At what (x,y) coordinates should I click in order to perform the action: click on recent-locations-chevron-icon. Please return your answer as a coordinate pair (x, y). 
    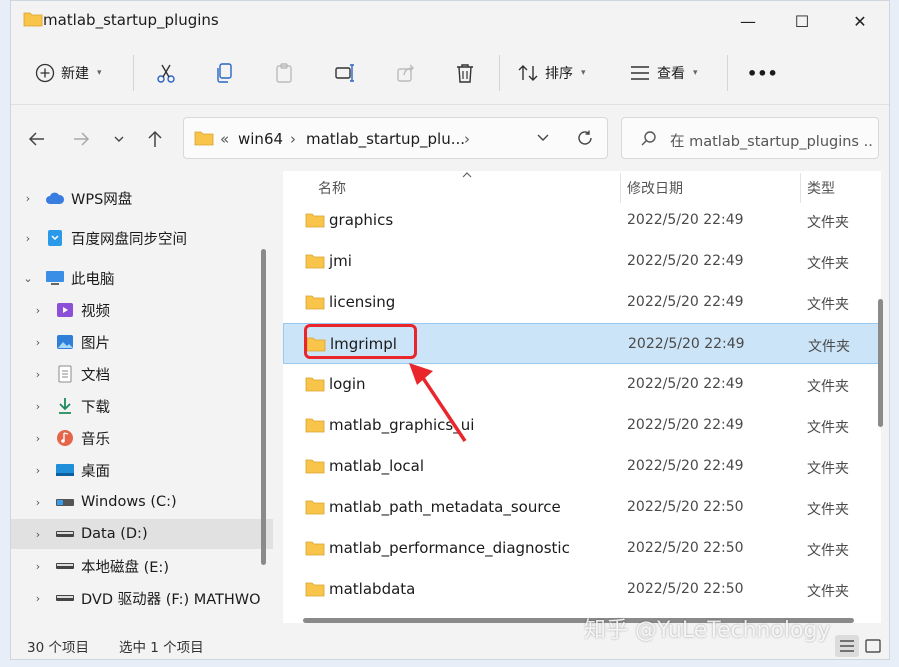
    Looking at the image, I should click on (119, 139).